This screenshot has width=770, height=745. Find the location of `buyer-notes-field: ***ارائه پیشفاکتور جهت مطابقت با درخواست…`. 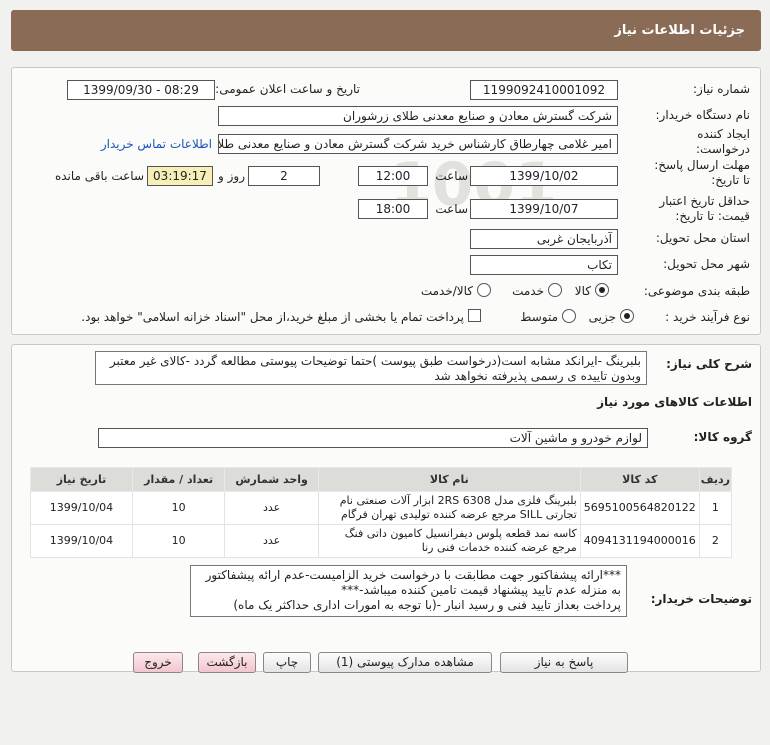

buyer-notes-field: ***ارائه پیشفاکتور جهت مطابقت با درخواست… is located at coordinates (408, 591).